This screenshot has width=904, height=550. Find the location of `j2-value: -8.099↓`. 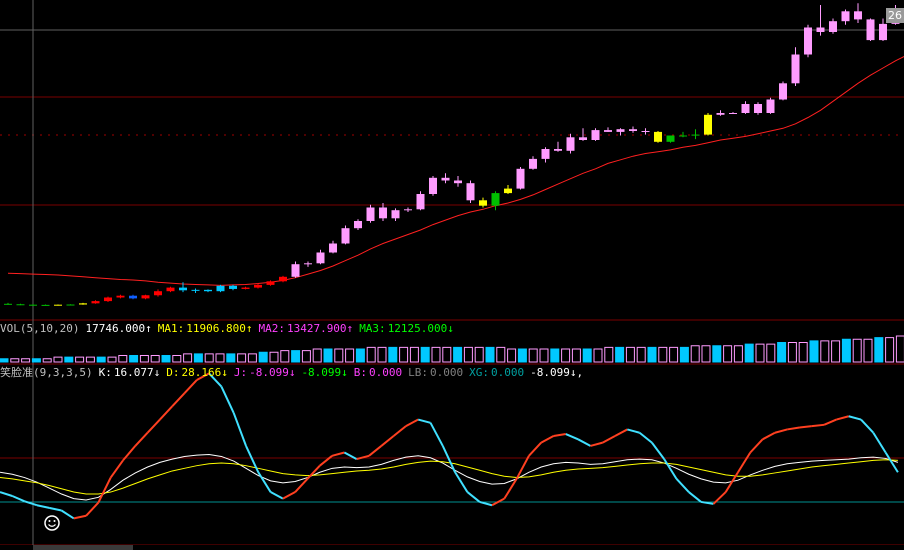

j2-value: -8.099↓ is located at coordinates (324, 372).